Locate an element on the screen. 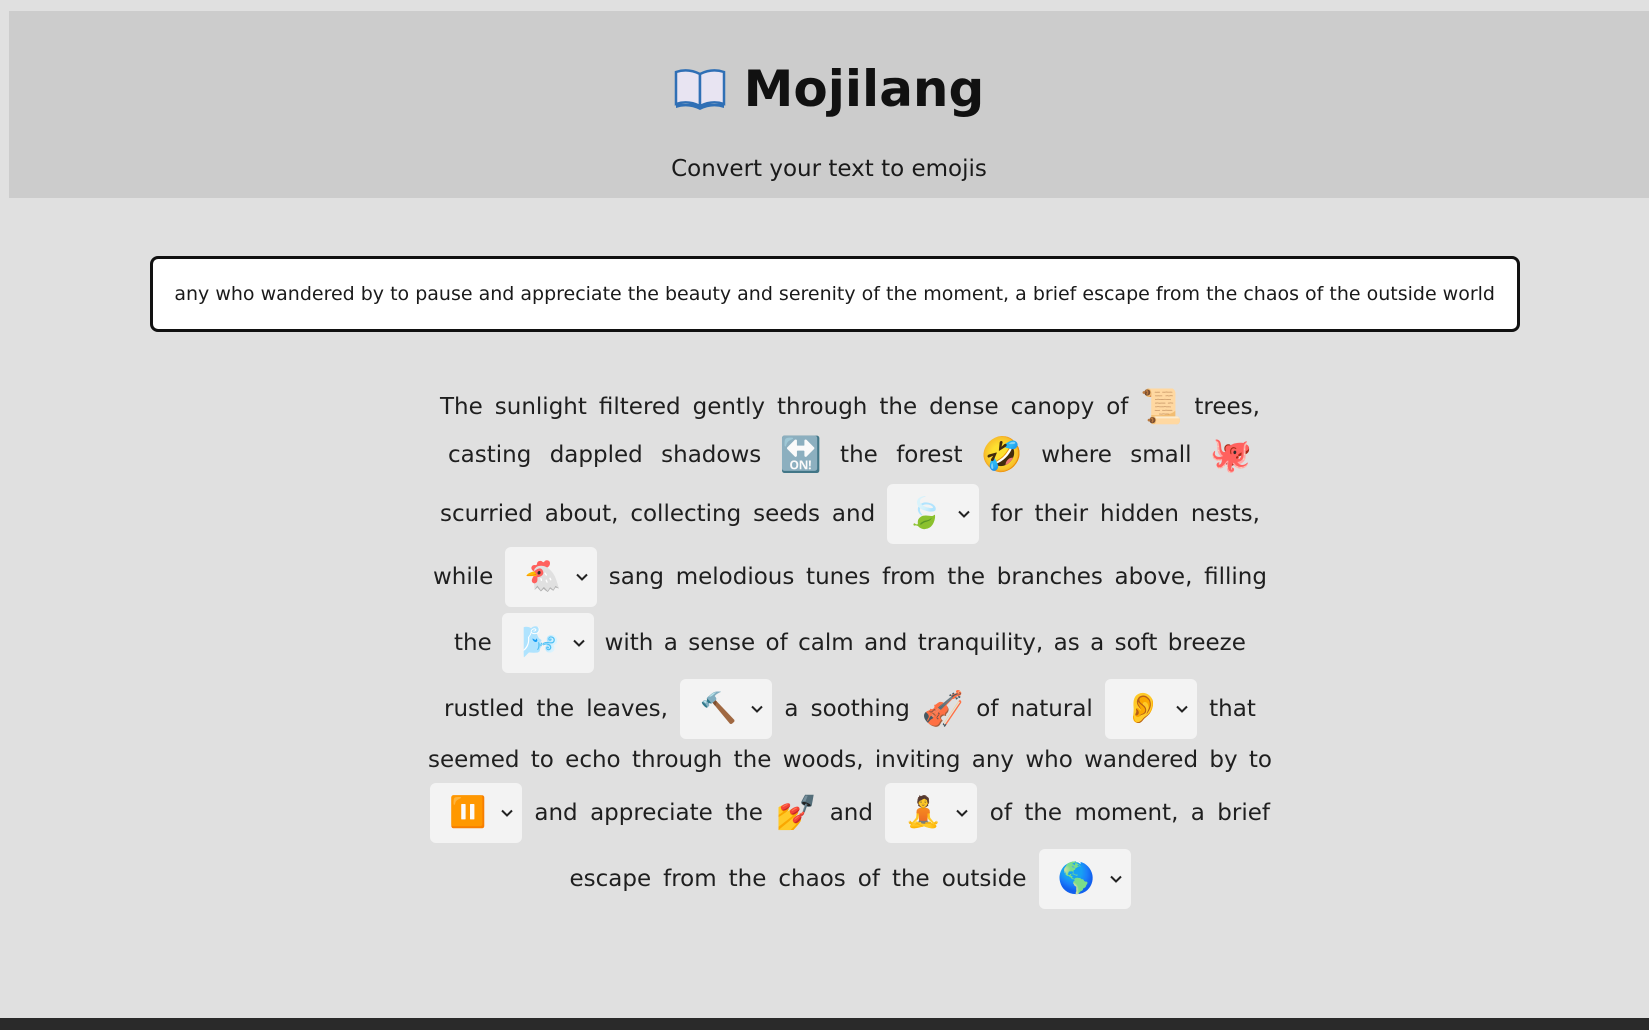 The width and height of the screenshot is (1649, 1030). ear-emoji-icon: 👂 is located at coordinates (1143, 708).